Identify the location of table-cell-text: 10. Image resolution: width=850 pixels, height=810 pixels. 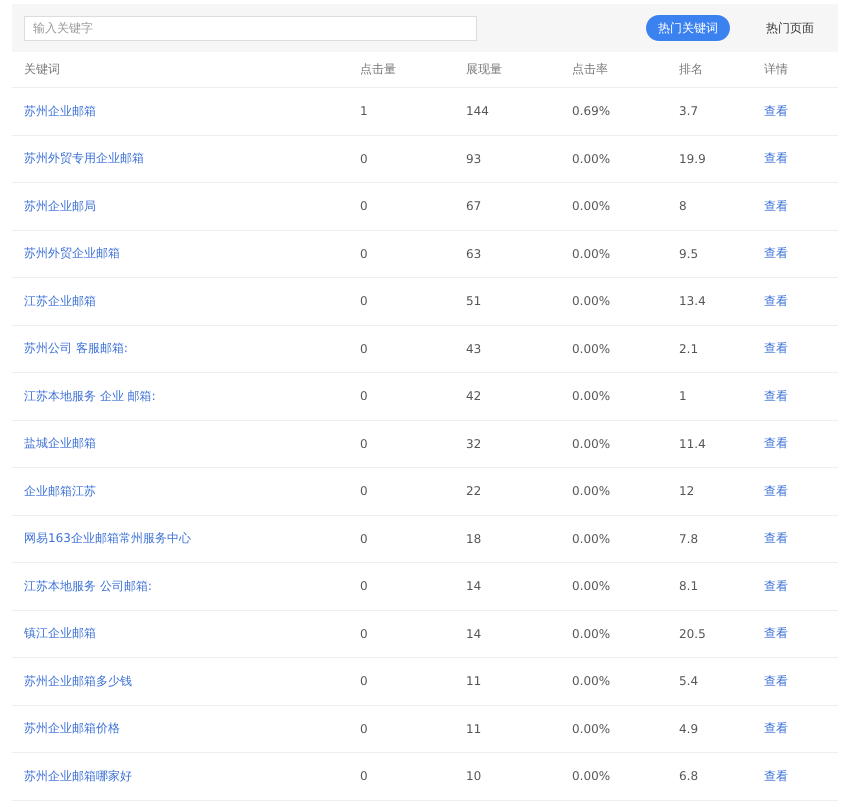
(474, 776).